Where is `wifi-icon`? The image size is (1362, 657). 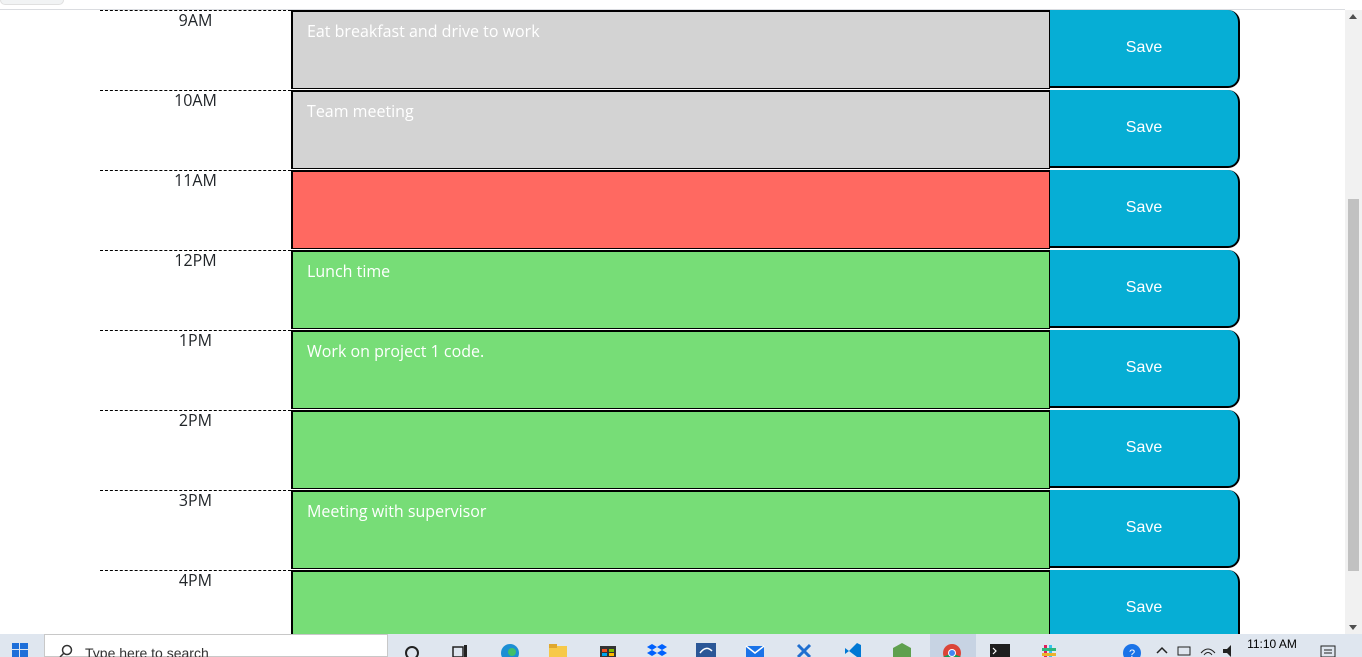 wifi-icon is located at coordinates (1208, 650).